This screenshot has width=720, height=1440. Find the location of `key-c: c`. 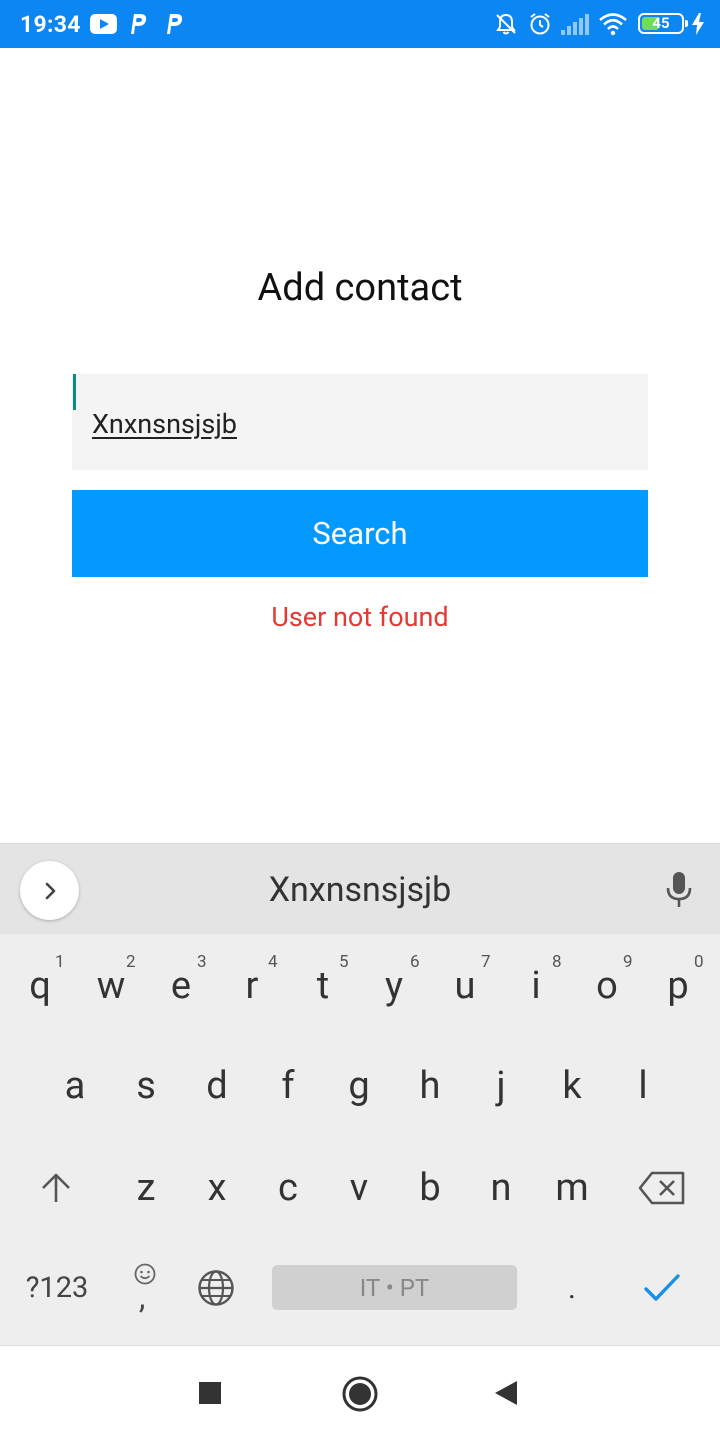

key-c: c is located at coordinates (288, 1188).